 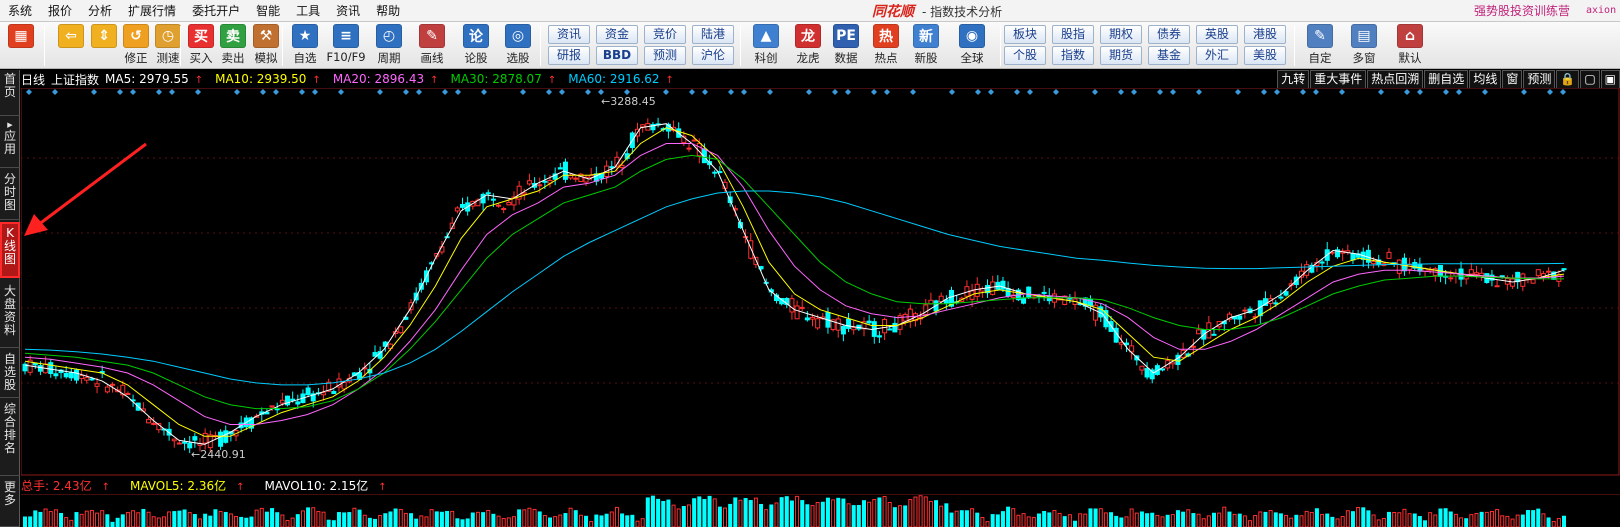 I want to click on sell-button: 卖卖出, so click(x=233, y=45).